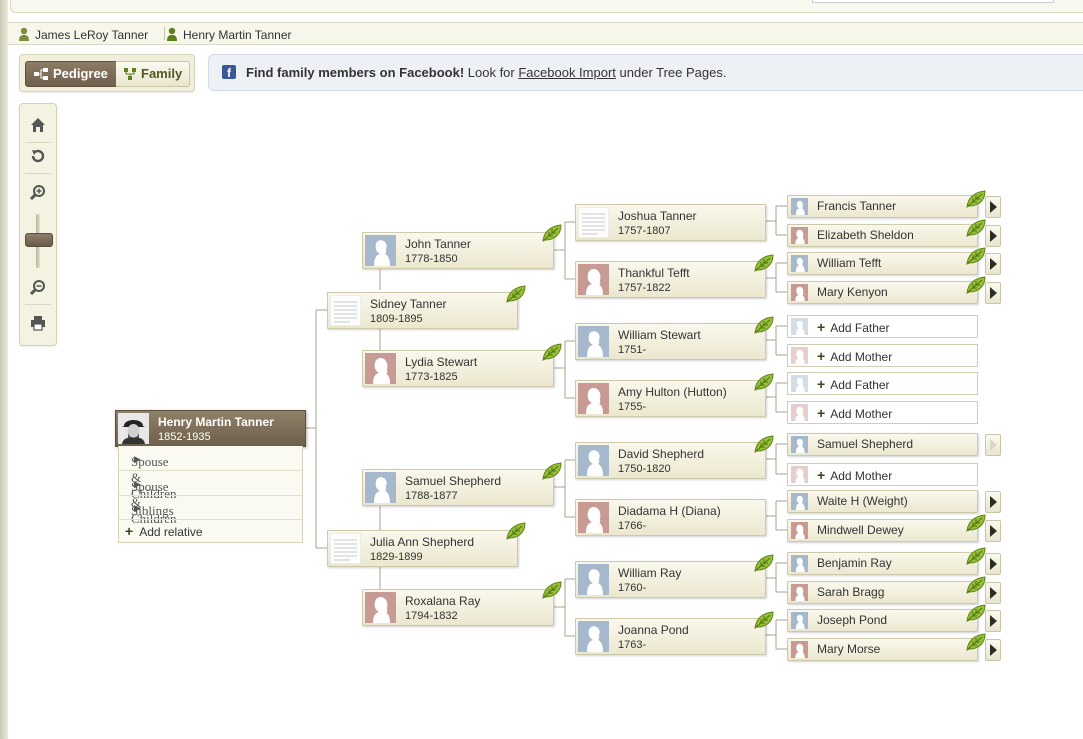 The width and height of the screenshot is (1083, 739). Describe the element at coordinates (882, 206) in the screenshot. I see `person-card: Francis Tanner` at that location.